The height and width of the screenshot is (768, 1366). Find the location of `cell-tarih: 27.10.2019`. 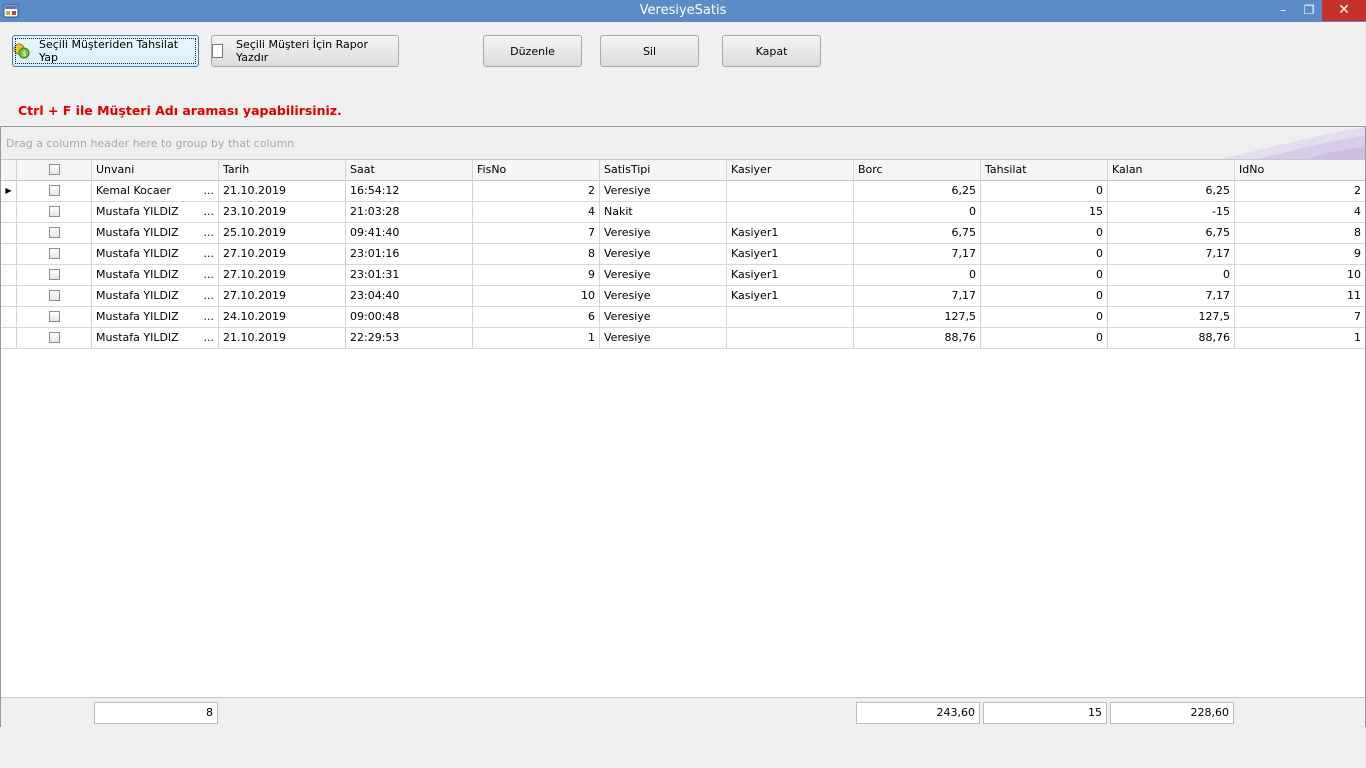

cell-tarih: 27.10.2019 is located at coordinates (282, 296).